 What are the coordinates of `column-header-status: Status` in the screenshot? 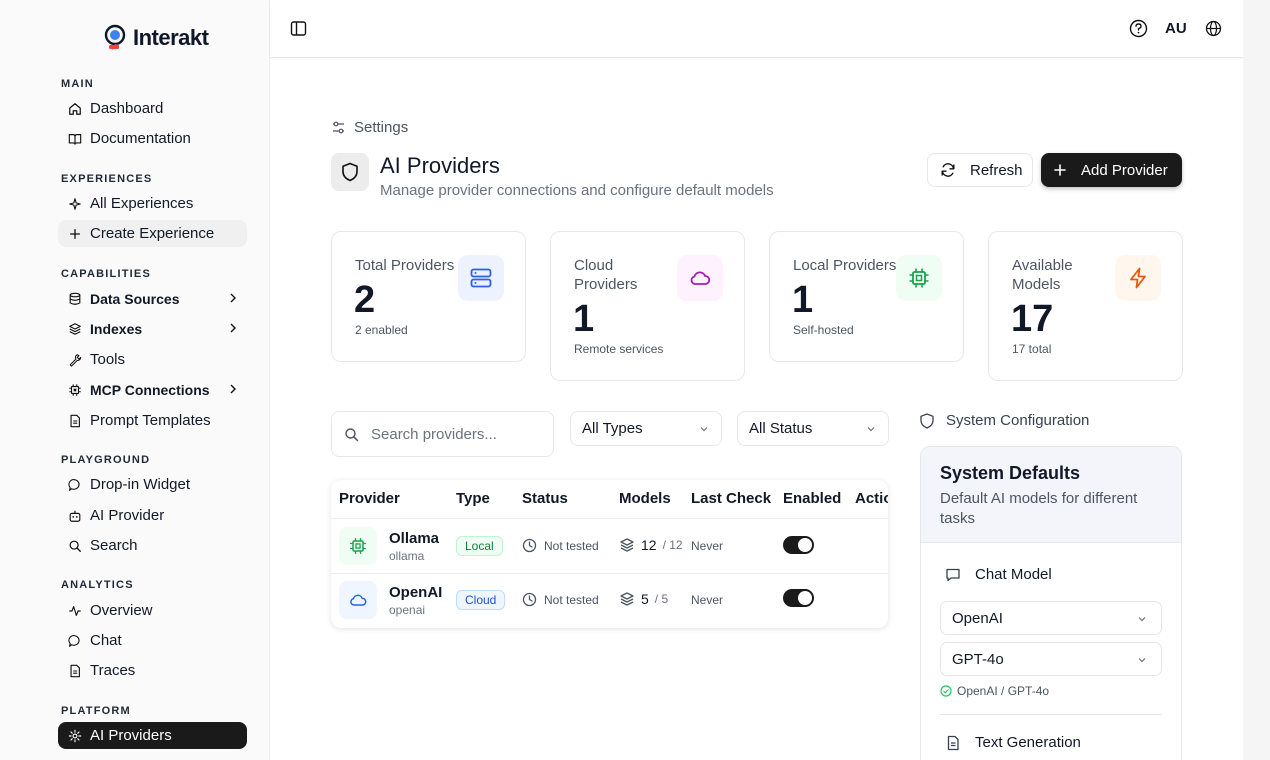 It's located at (545, 498).